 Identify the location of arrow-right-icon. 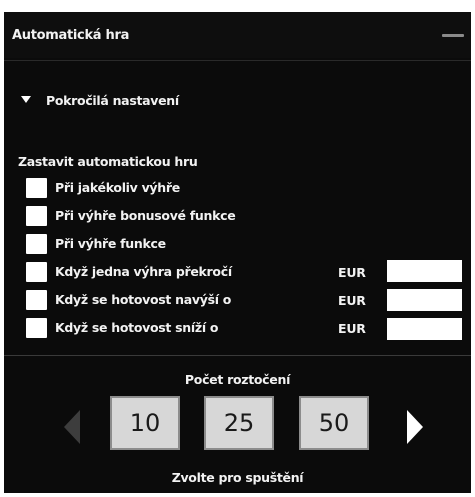
(415, 427).